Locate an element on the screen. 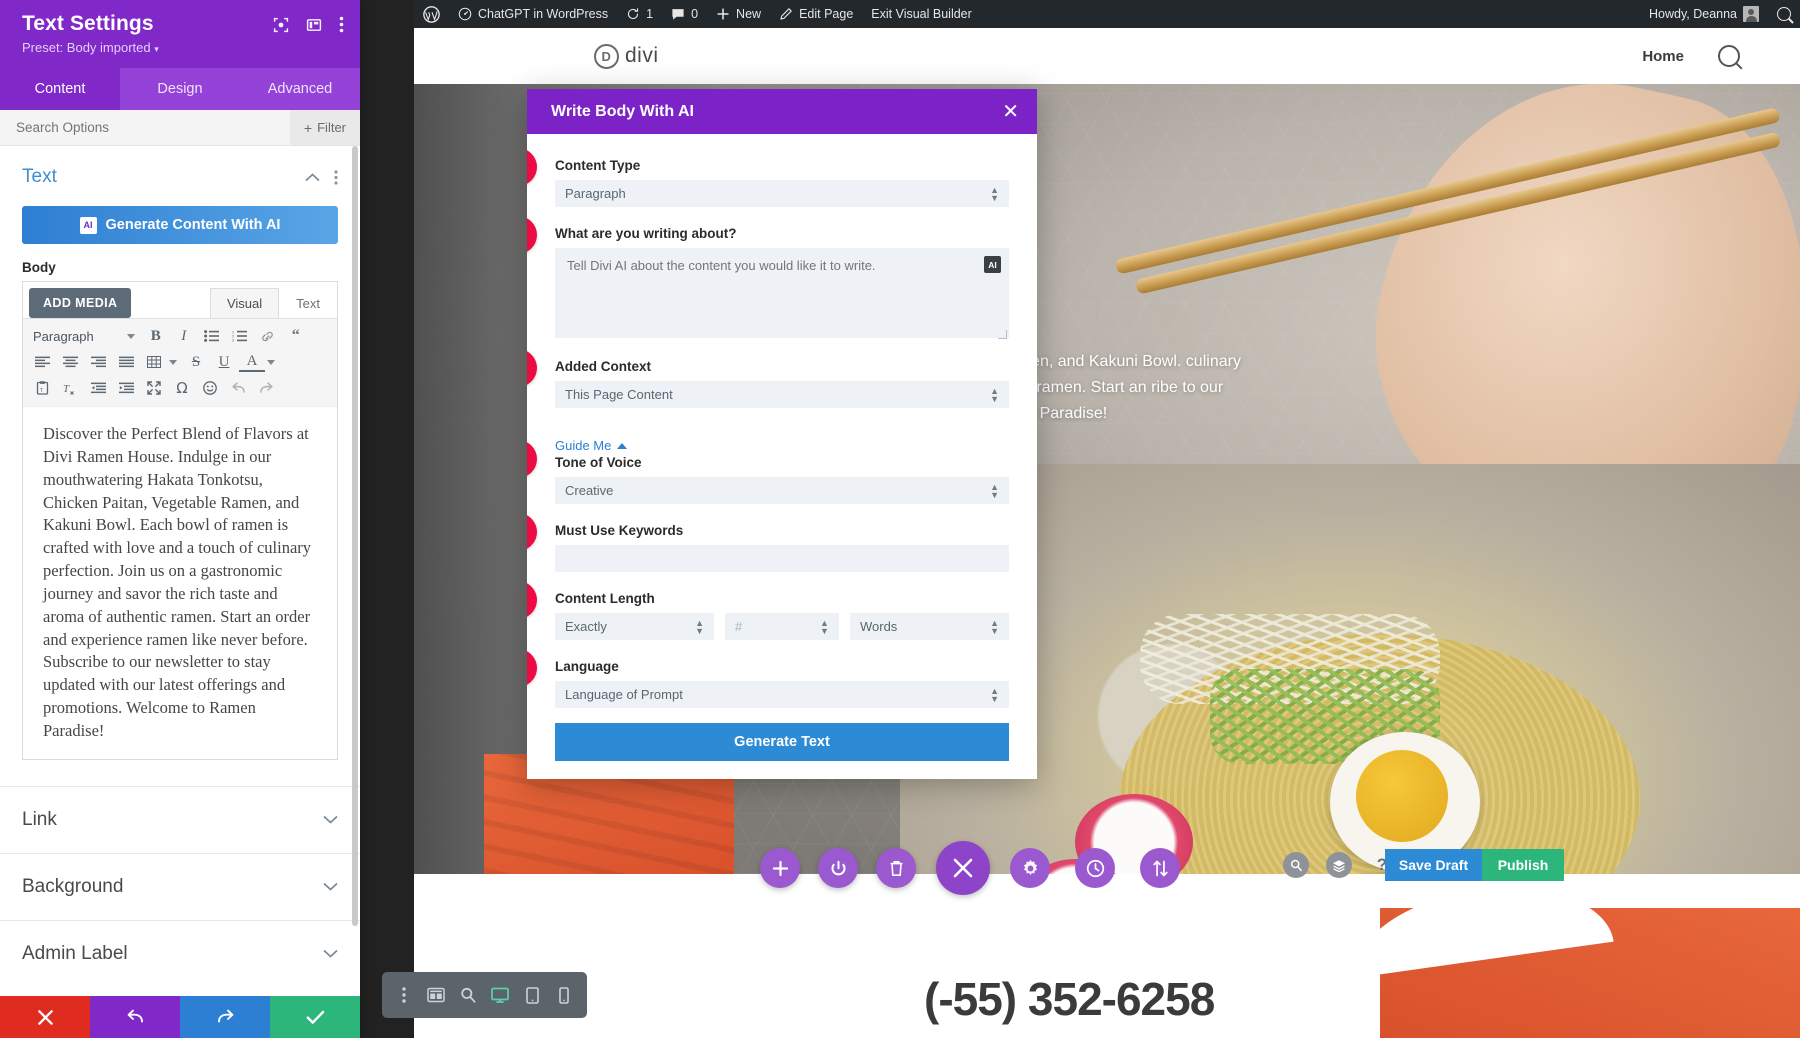  save-button is located at coordinates (315, 1017).